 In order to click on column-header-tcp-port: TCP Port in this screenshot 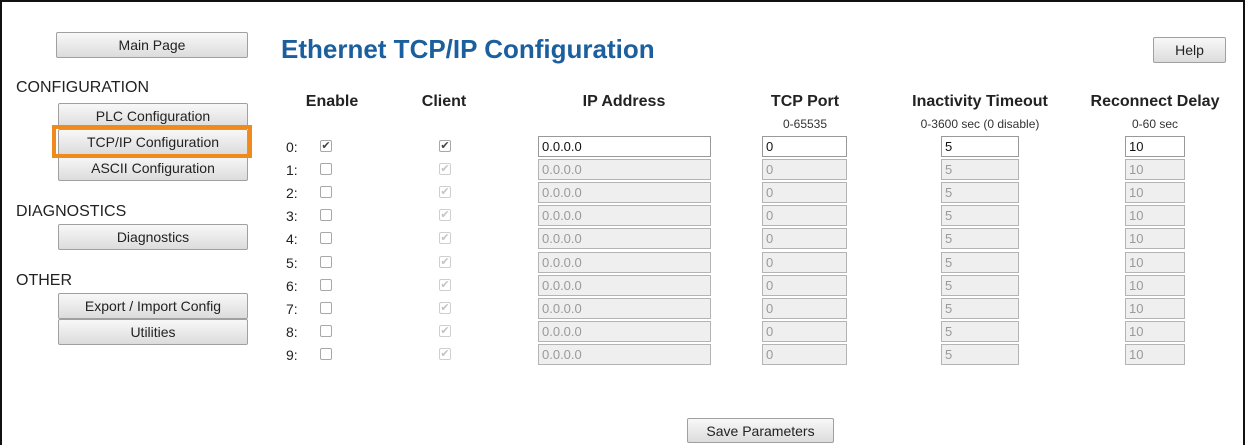, I will do `click(805, 101)`.